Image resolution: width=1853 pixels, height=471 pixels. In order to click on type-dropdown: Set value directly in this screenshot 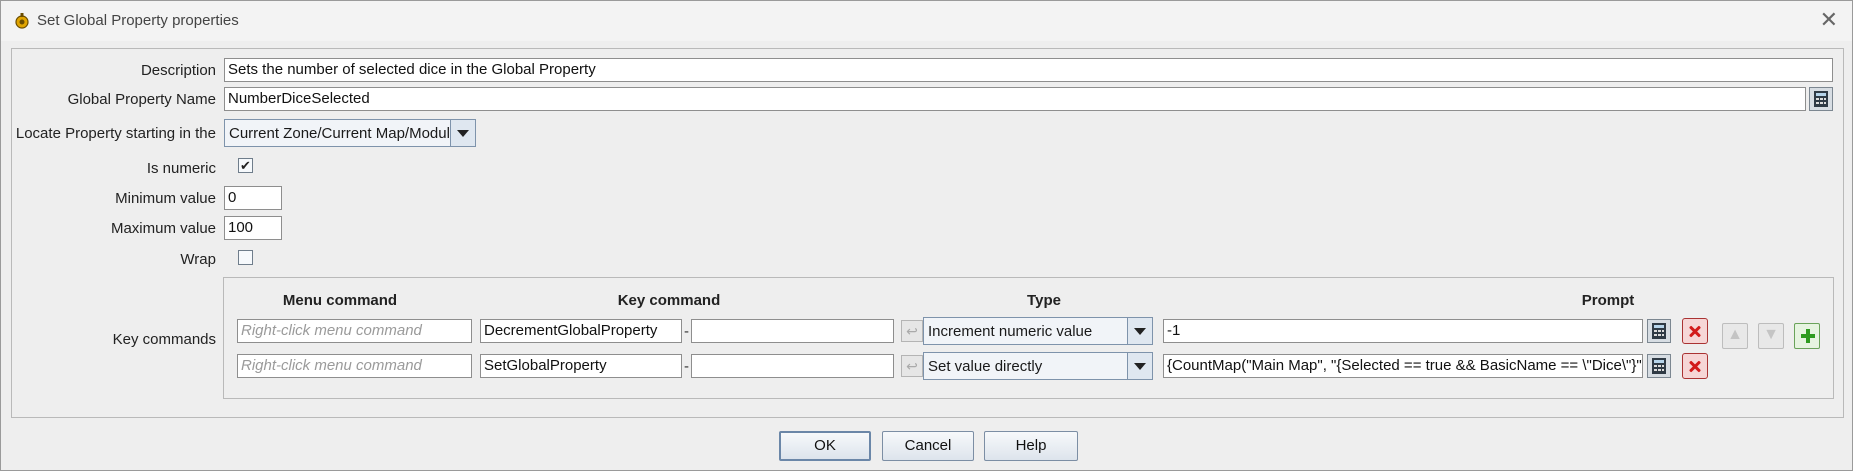, I will do `click(1038, 366)`.